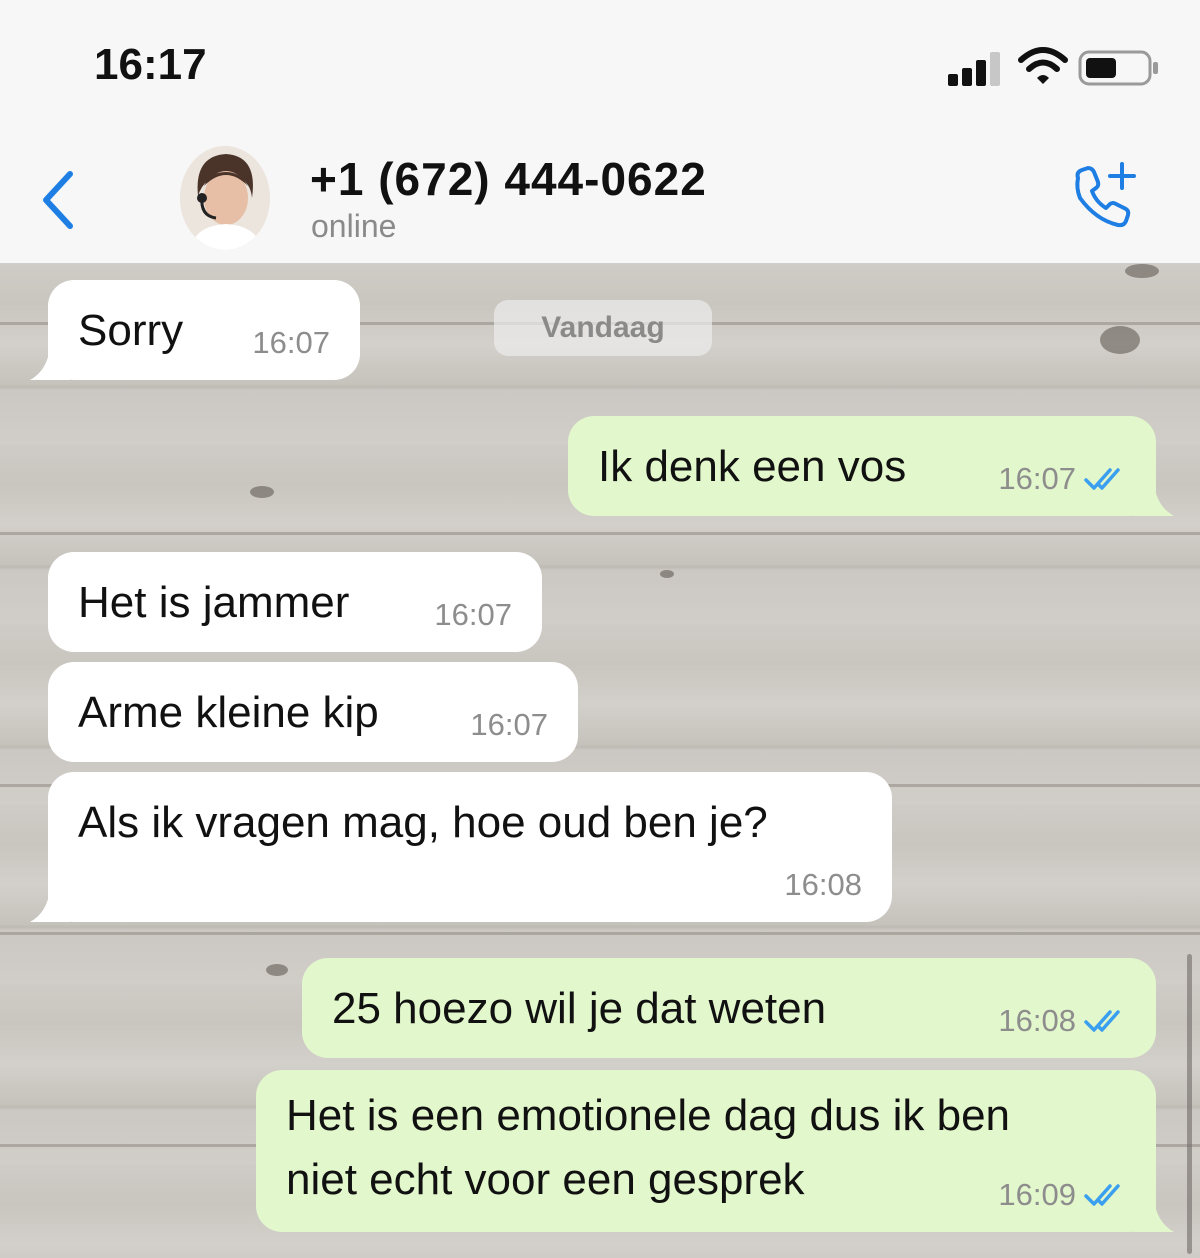 This screenshot has height=1258, width=1200. What do you see at coordinates (648, 1115) in the screenshot?
I see `message-text-line: Het is een emotionele dag dus ik ben` at bounding box center [648, 1115].